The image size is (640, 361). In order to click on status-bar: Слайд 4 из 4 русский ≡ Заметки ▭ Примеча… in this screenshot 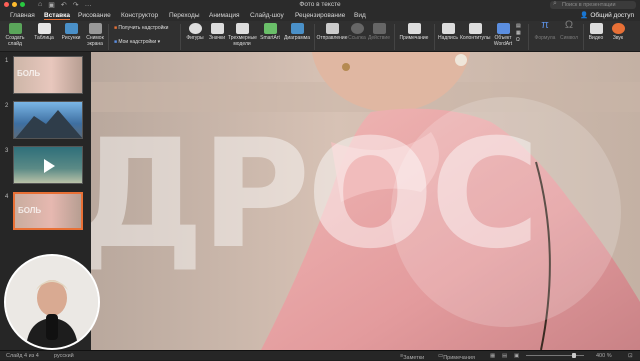, I will do `click(320, 355)`.